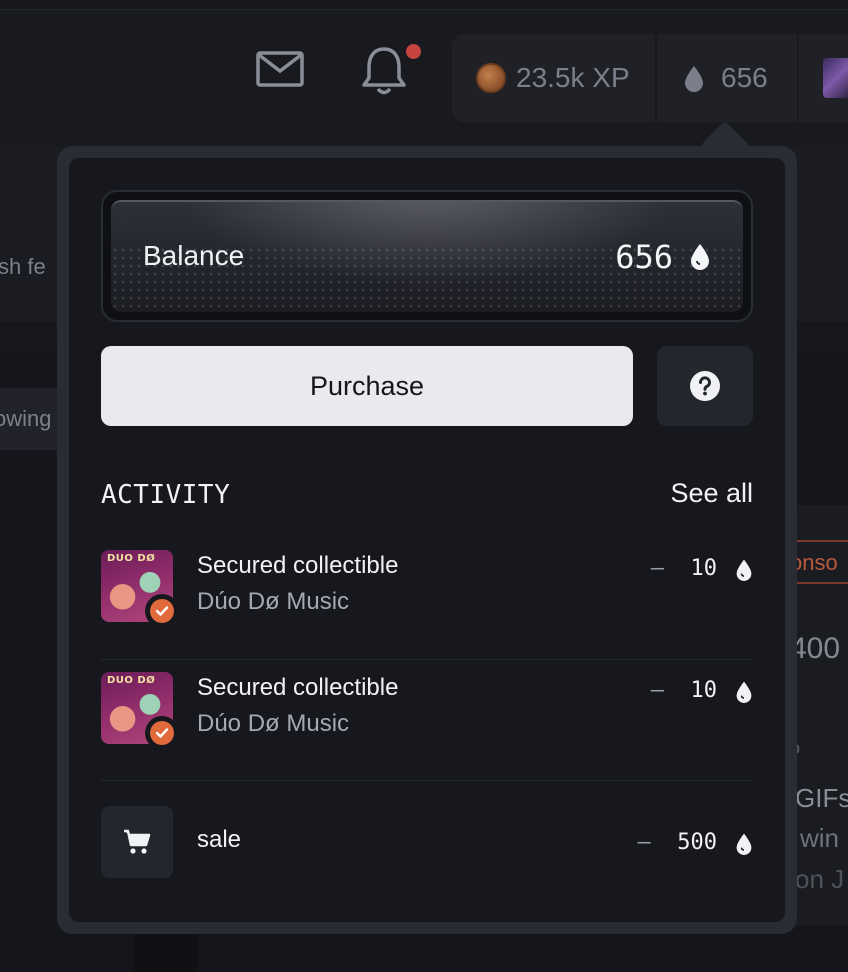 This screenshot has height=972, width=848. What do you see at coordinates (820, 879) in the screenshot?
I see `side-card-text-on: on J` at bounding box center [820, 879].